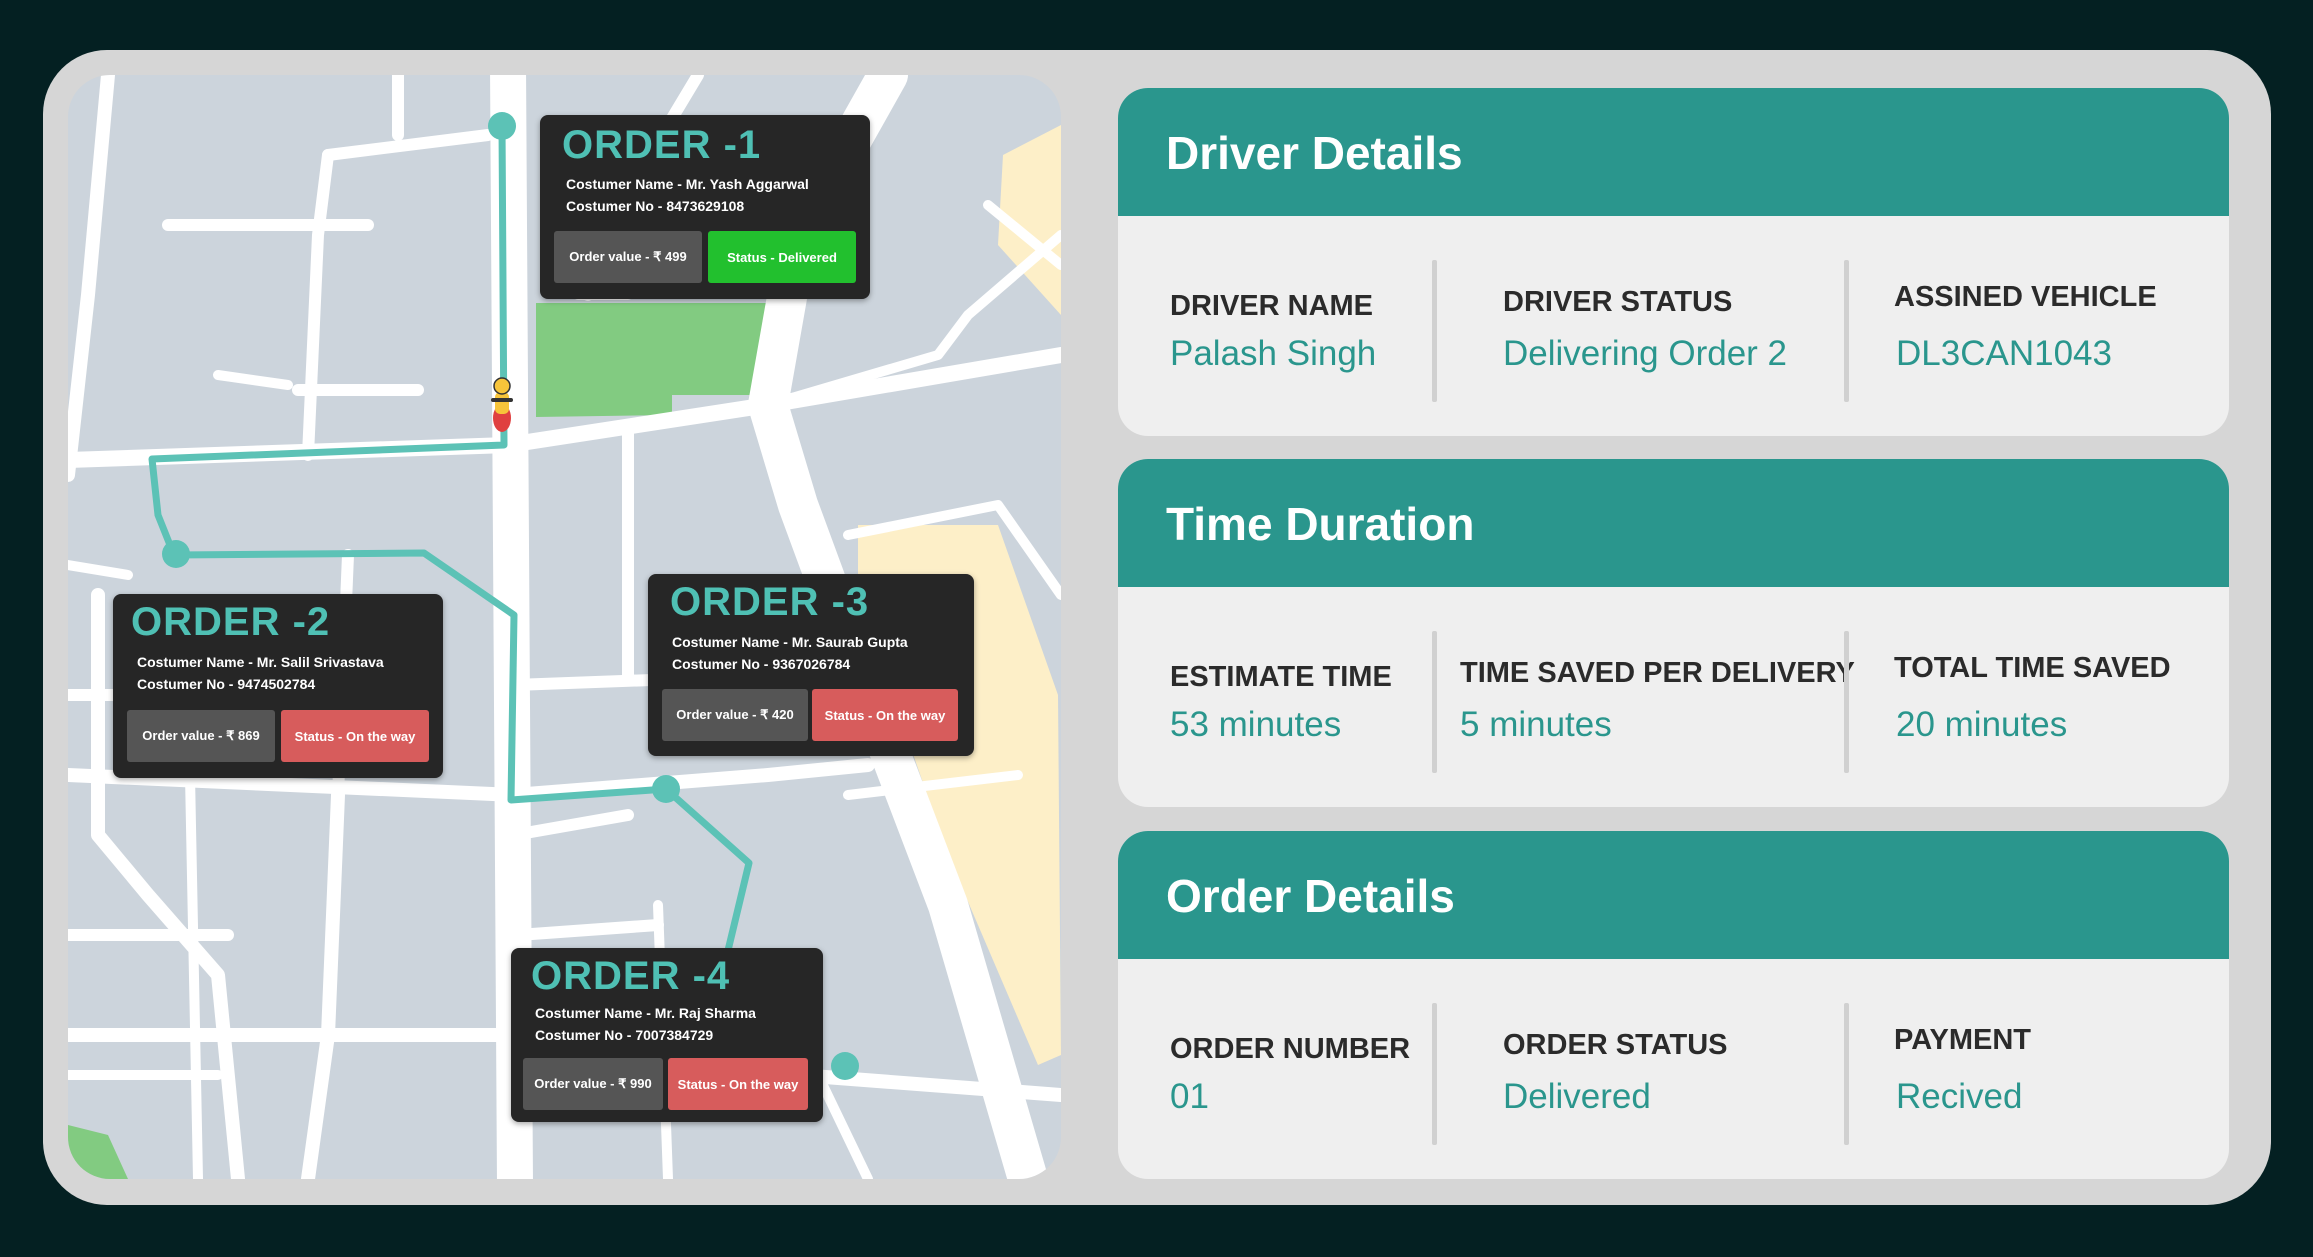 This screenshot has width=2313, height=1257. Describe the element at coordinates (1673, 895) in the screenshot. I see `card-header: Order Details` at that location.